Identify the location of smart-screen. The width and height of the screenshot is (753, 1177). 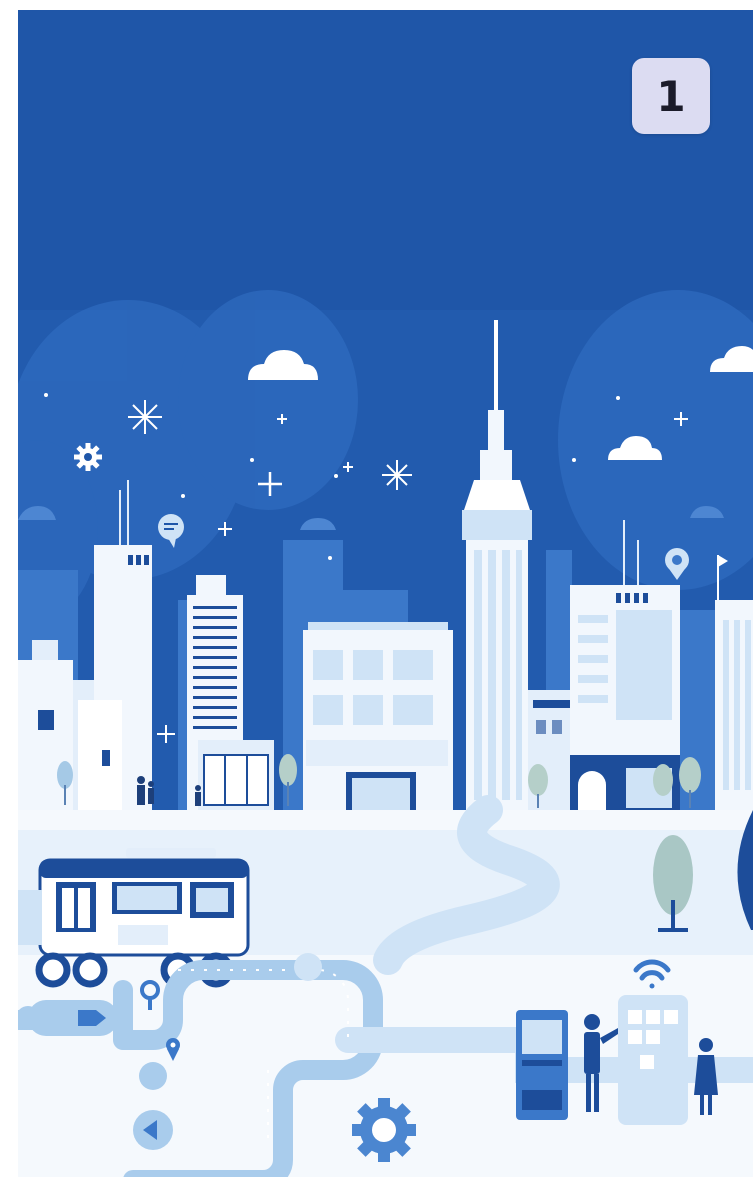
(653, 1060).